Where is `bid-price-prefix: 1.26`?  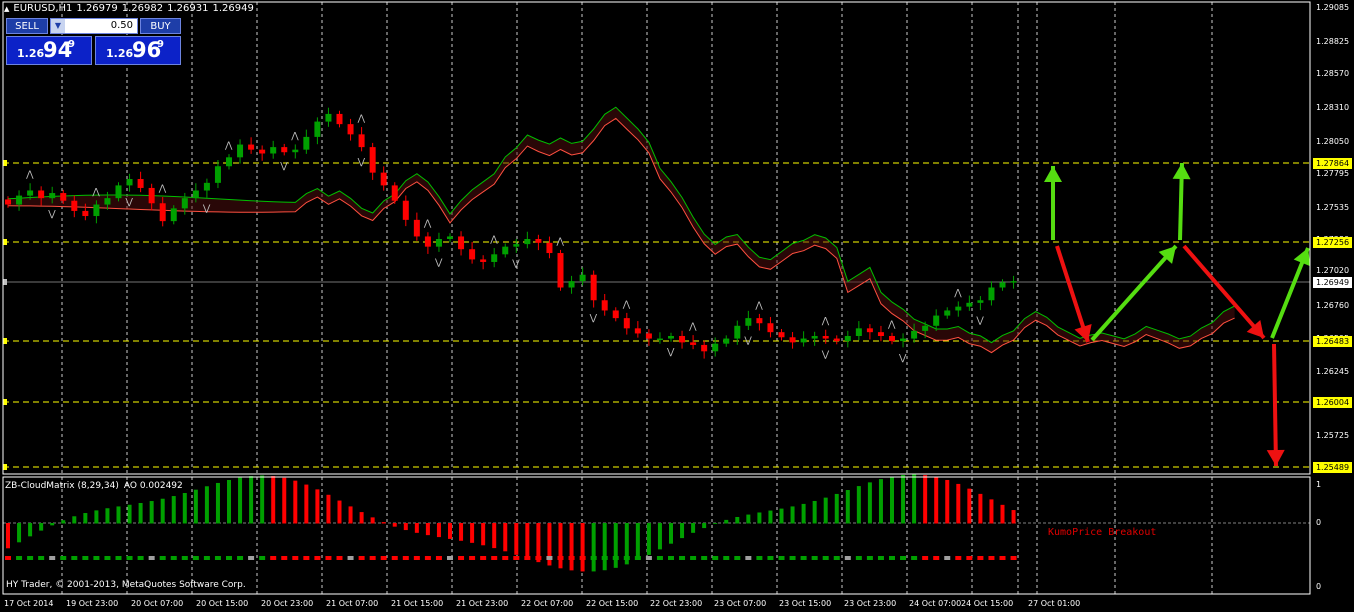 bid-price-prefix: 1.26 is located at coordinates (31, 53).